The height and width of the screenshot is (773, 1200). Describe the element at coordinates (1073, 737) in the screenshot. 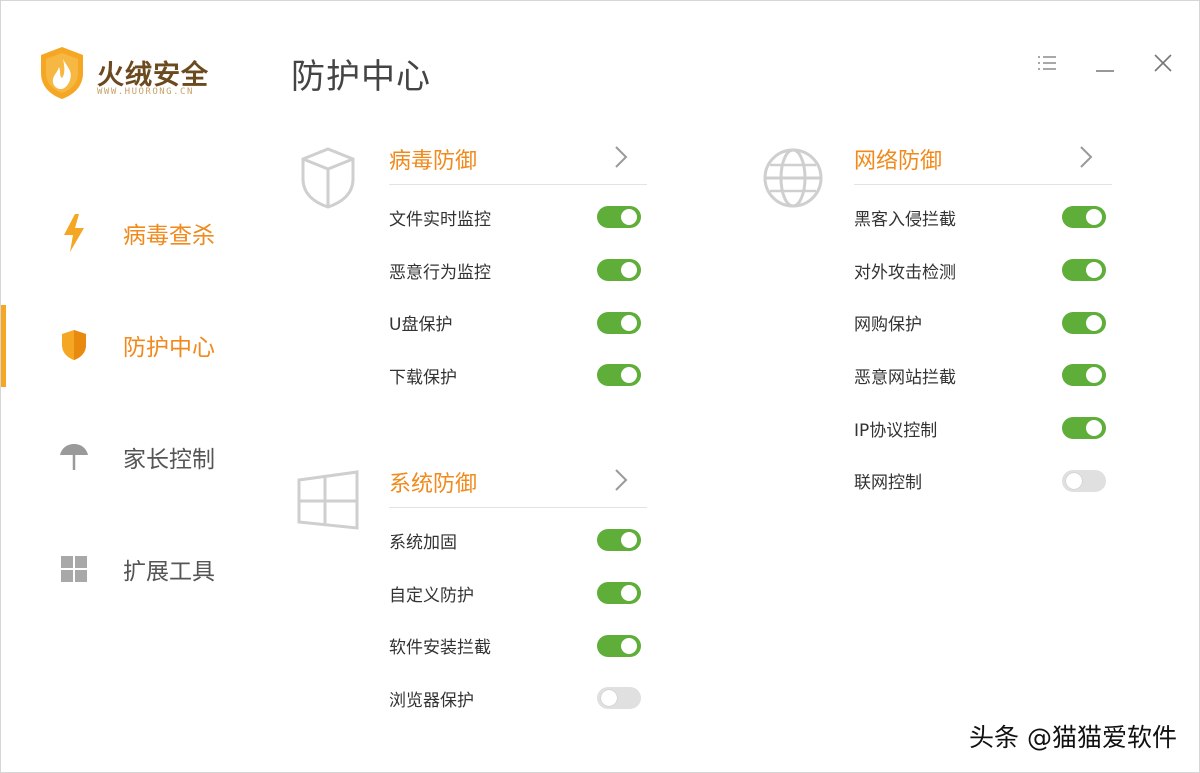

I see `watermark: 头条 @猫猫爱软件` at that location.